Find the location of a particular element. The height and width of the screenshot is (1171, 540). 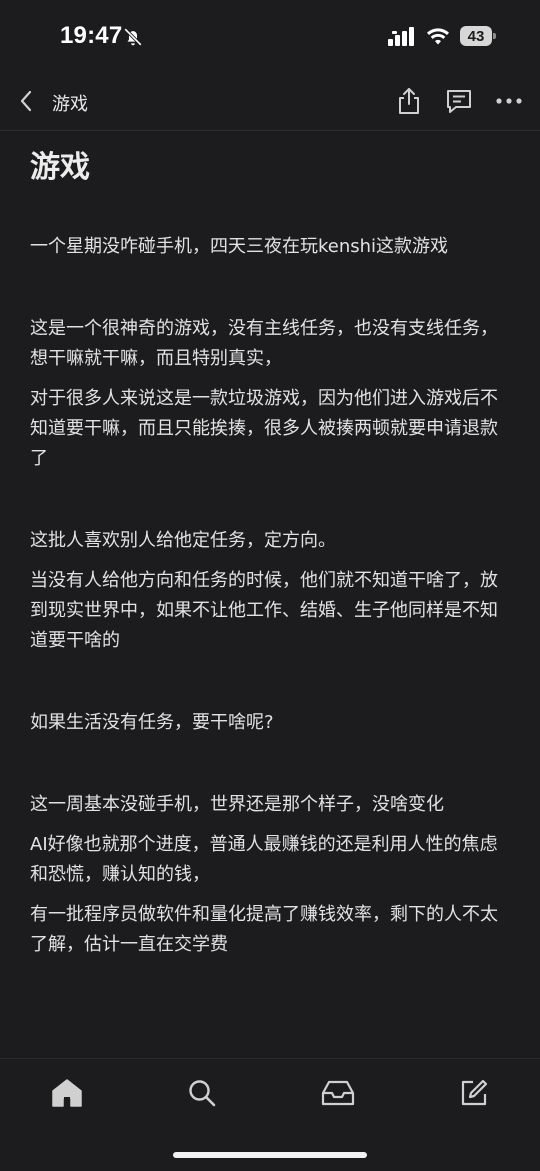

share-icon is located at coordinates (409, 101).